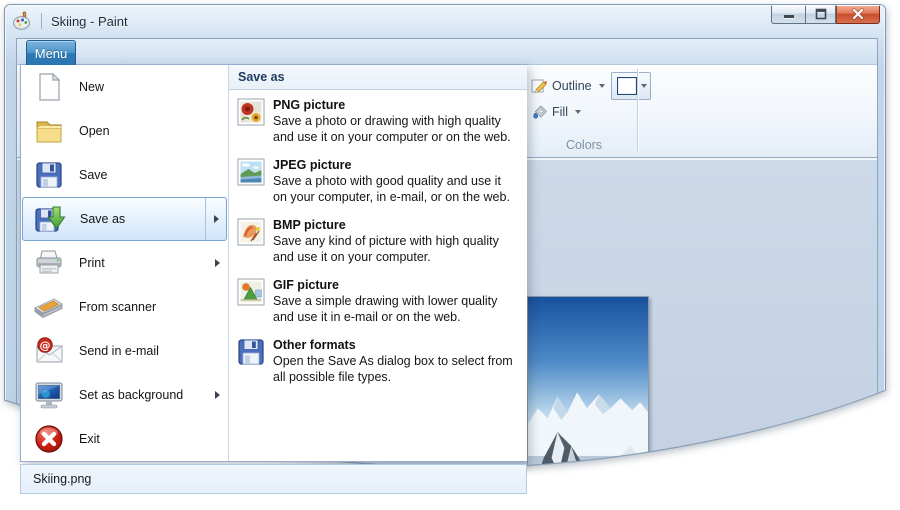 Image resolution: width=900 pixels, height=510 pixels. What do you see at coordinates (119, 351) in the screenshot?
I see `menu-item-label: Send in e-mail` at bounding box center [119, 351].